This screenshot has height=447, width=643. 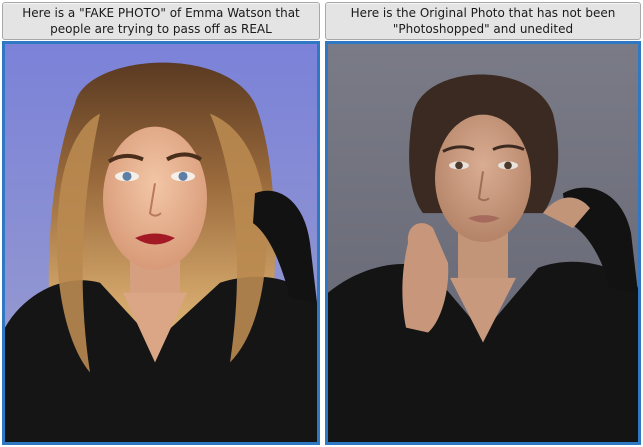 What do you see at coordinates (483, 29) in the screenshot?
I see `original-photo-caption-line-2: "Photoshopped" and unedited` at bounding box center [483, 29].